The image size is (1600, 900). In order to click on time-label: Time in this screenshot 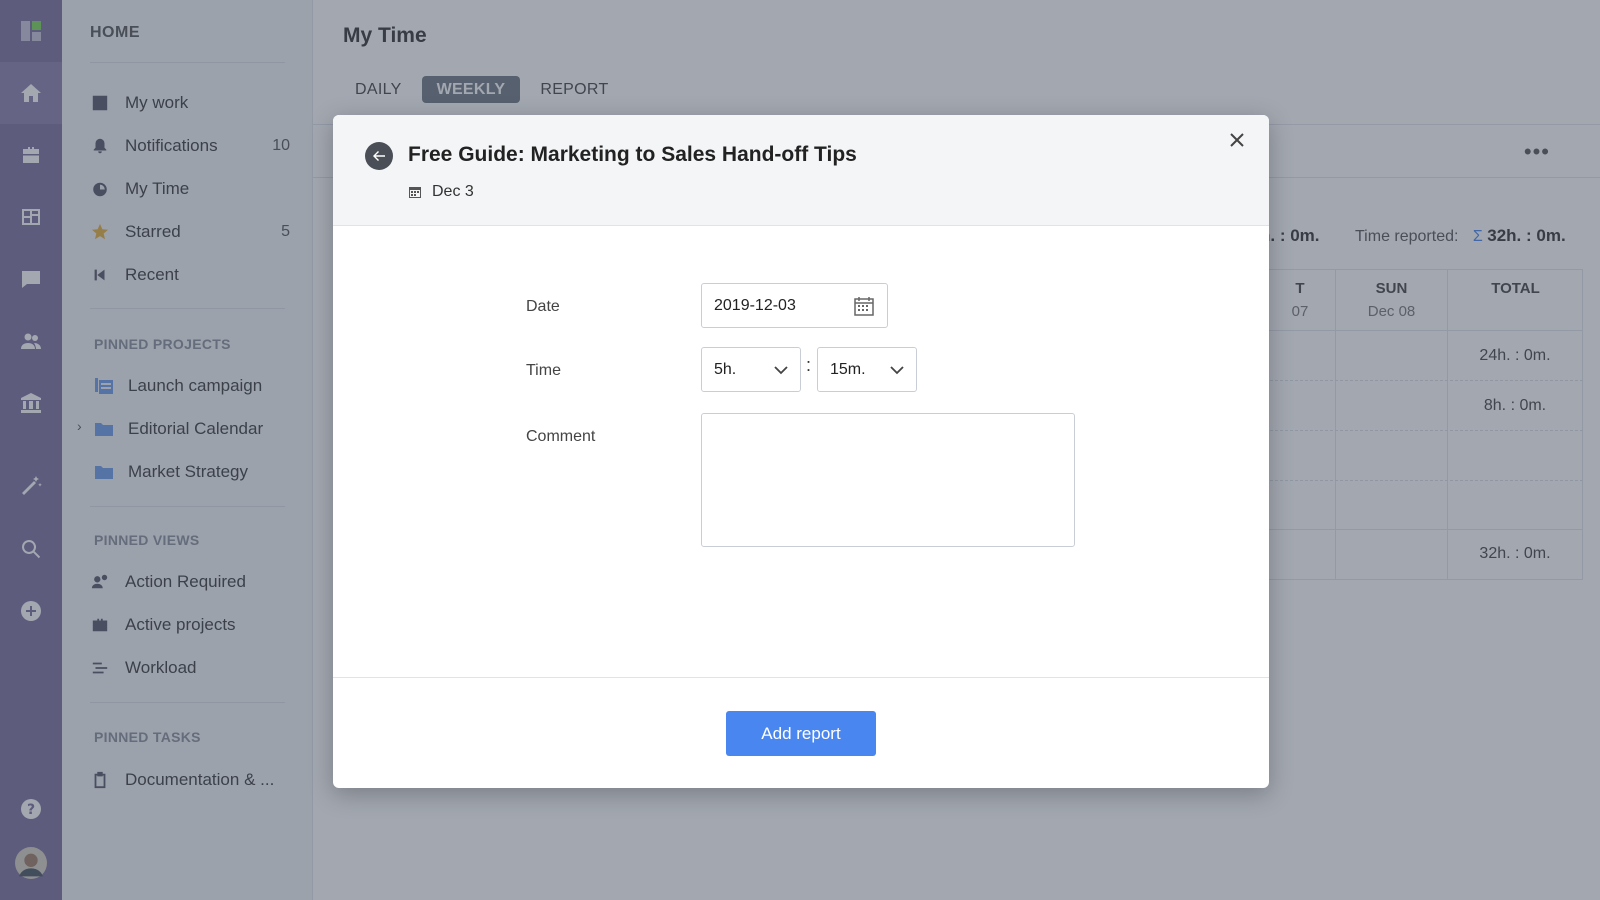, I will do `click(543, 370)`.